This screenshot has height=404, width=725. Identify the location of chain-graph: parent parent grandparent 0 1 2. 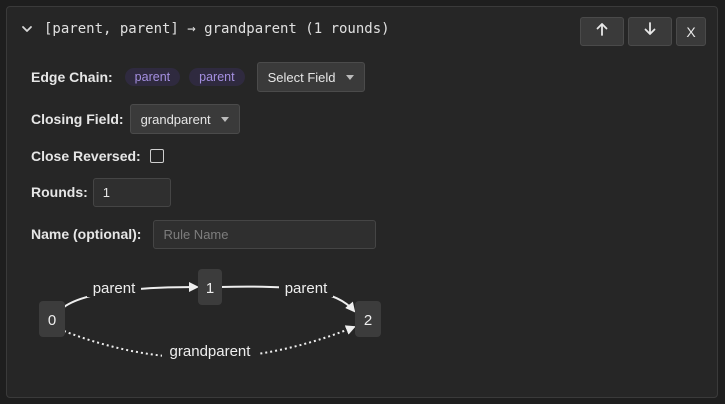
(210, 318).